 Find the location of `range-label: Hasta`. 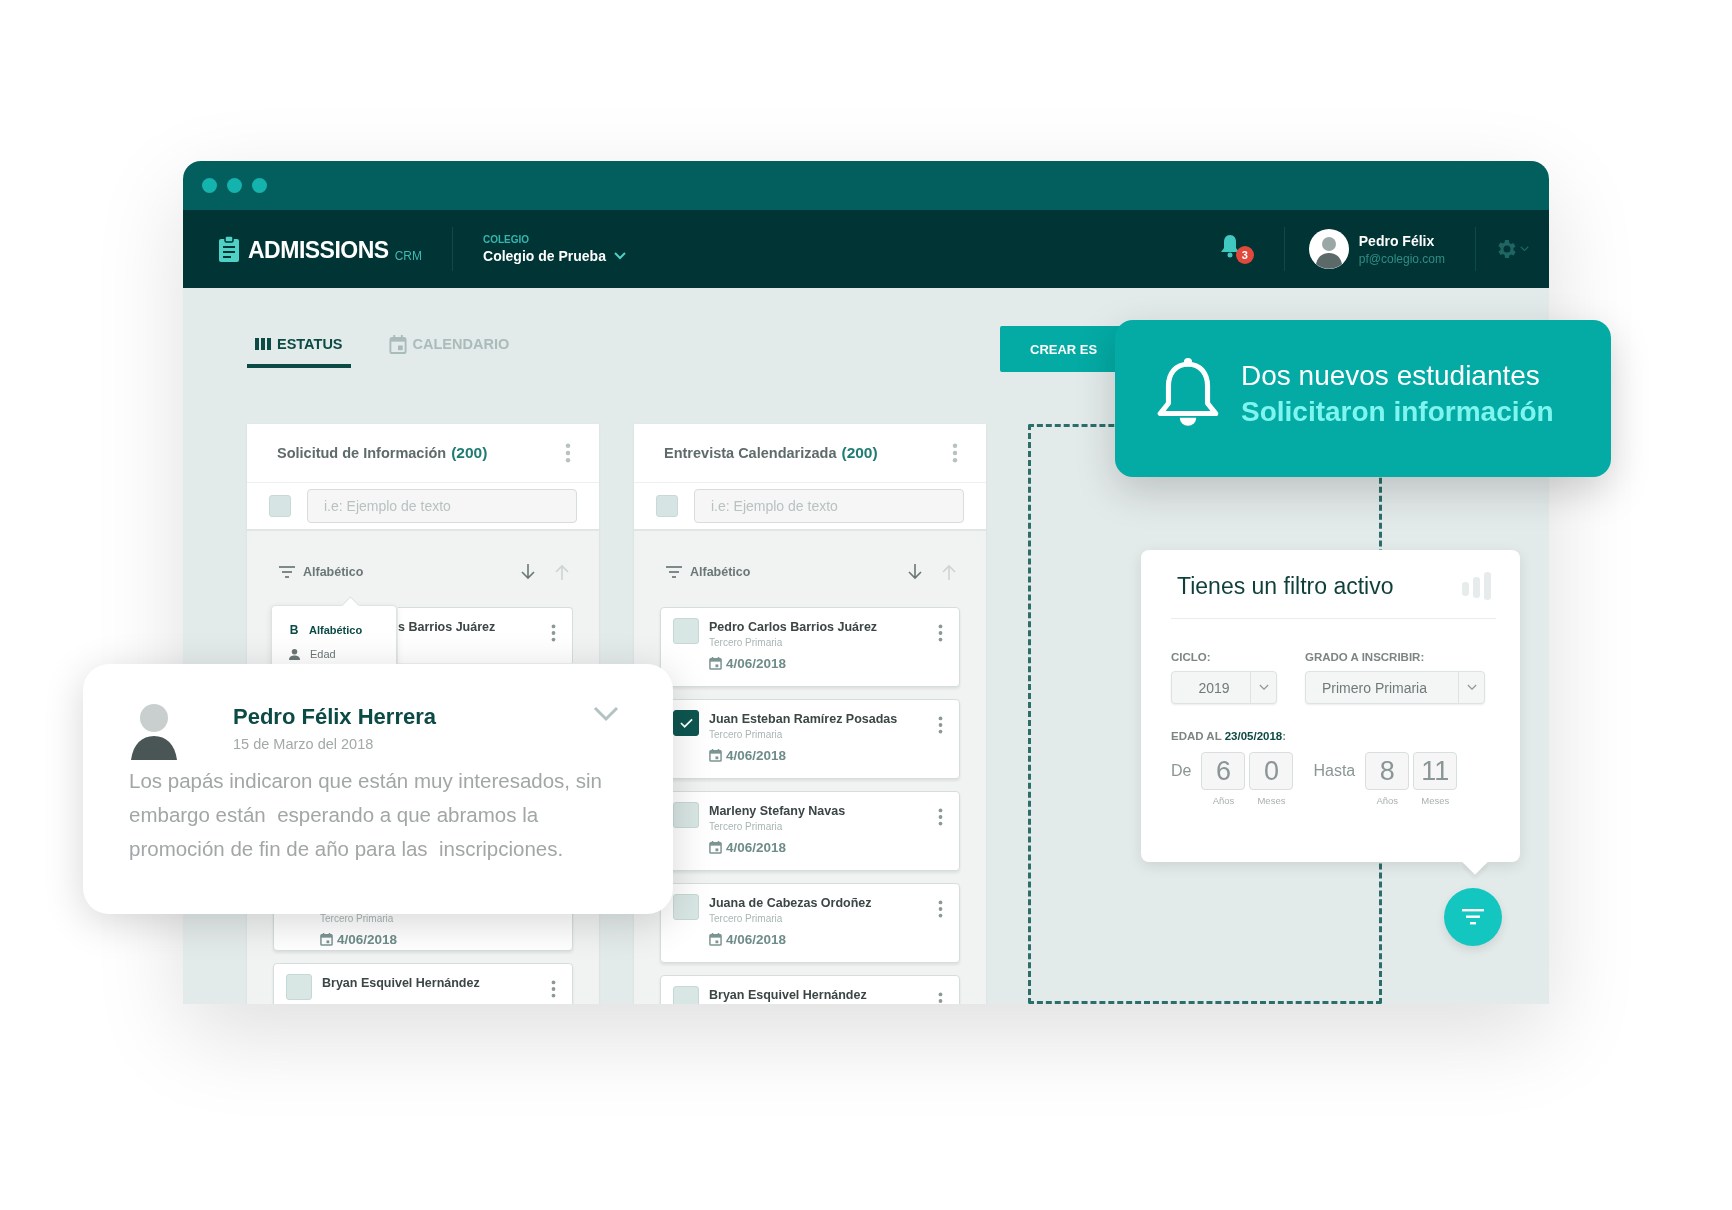

range-label: Hasta is located at coordinates (1334, 771).